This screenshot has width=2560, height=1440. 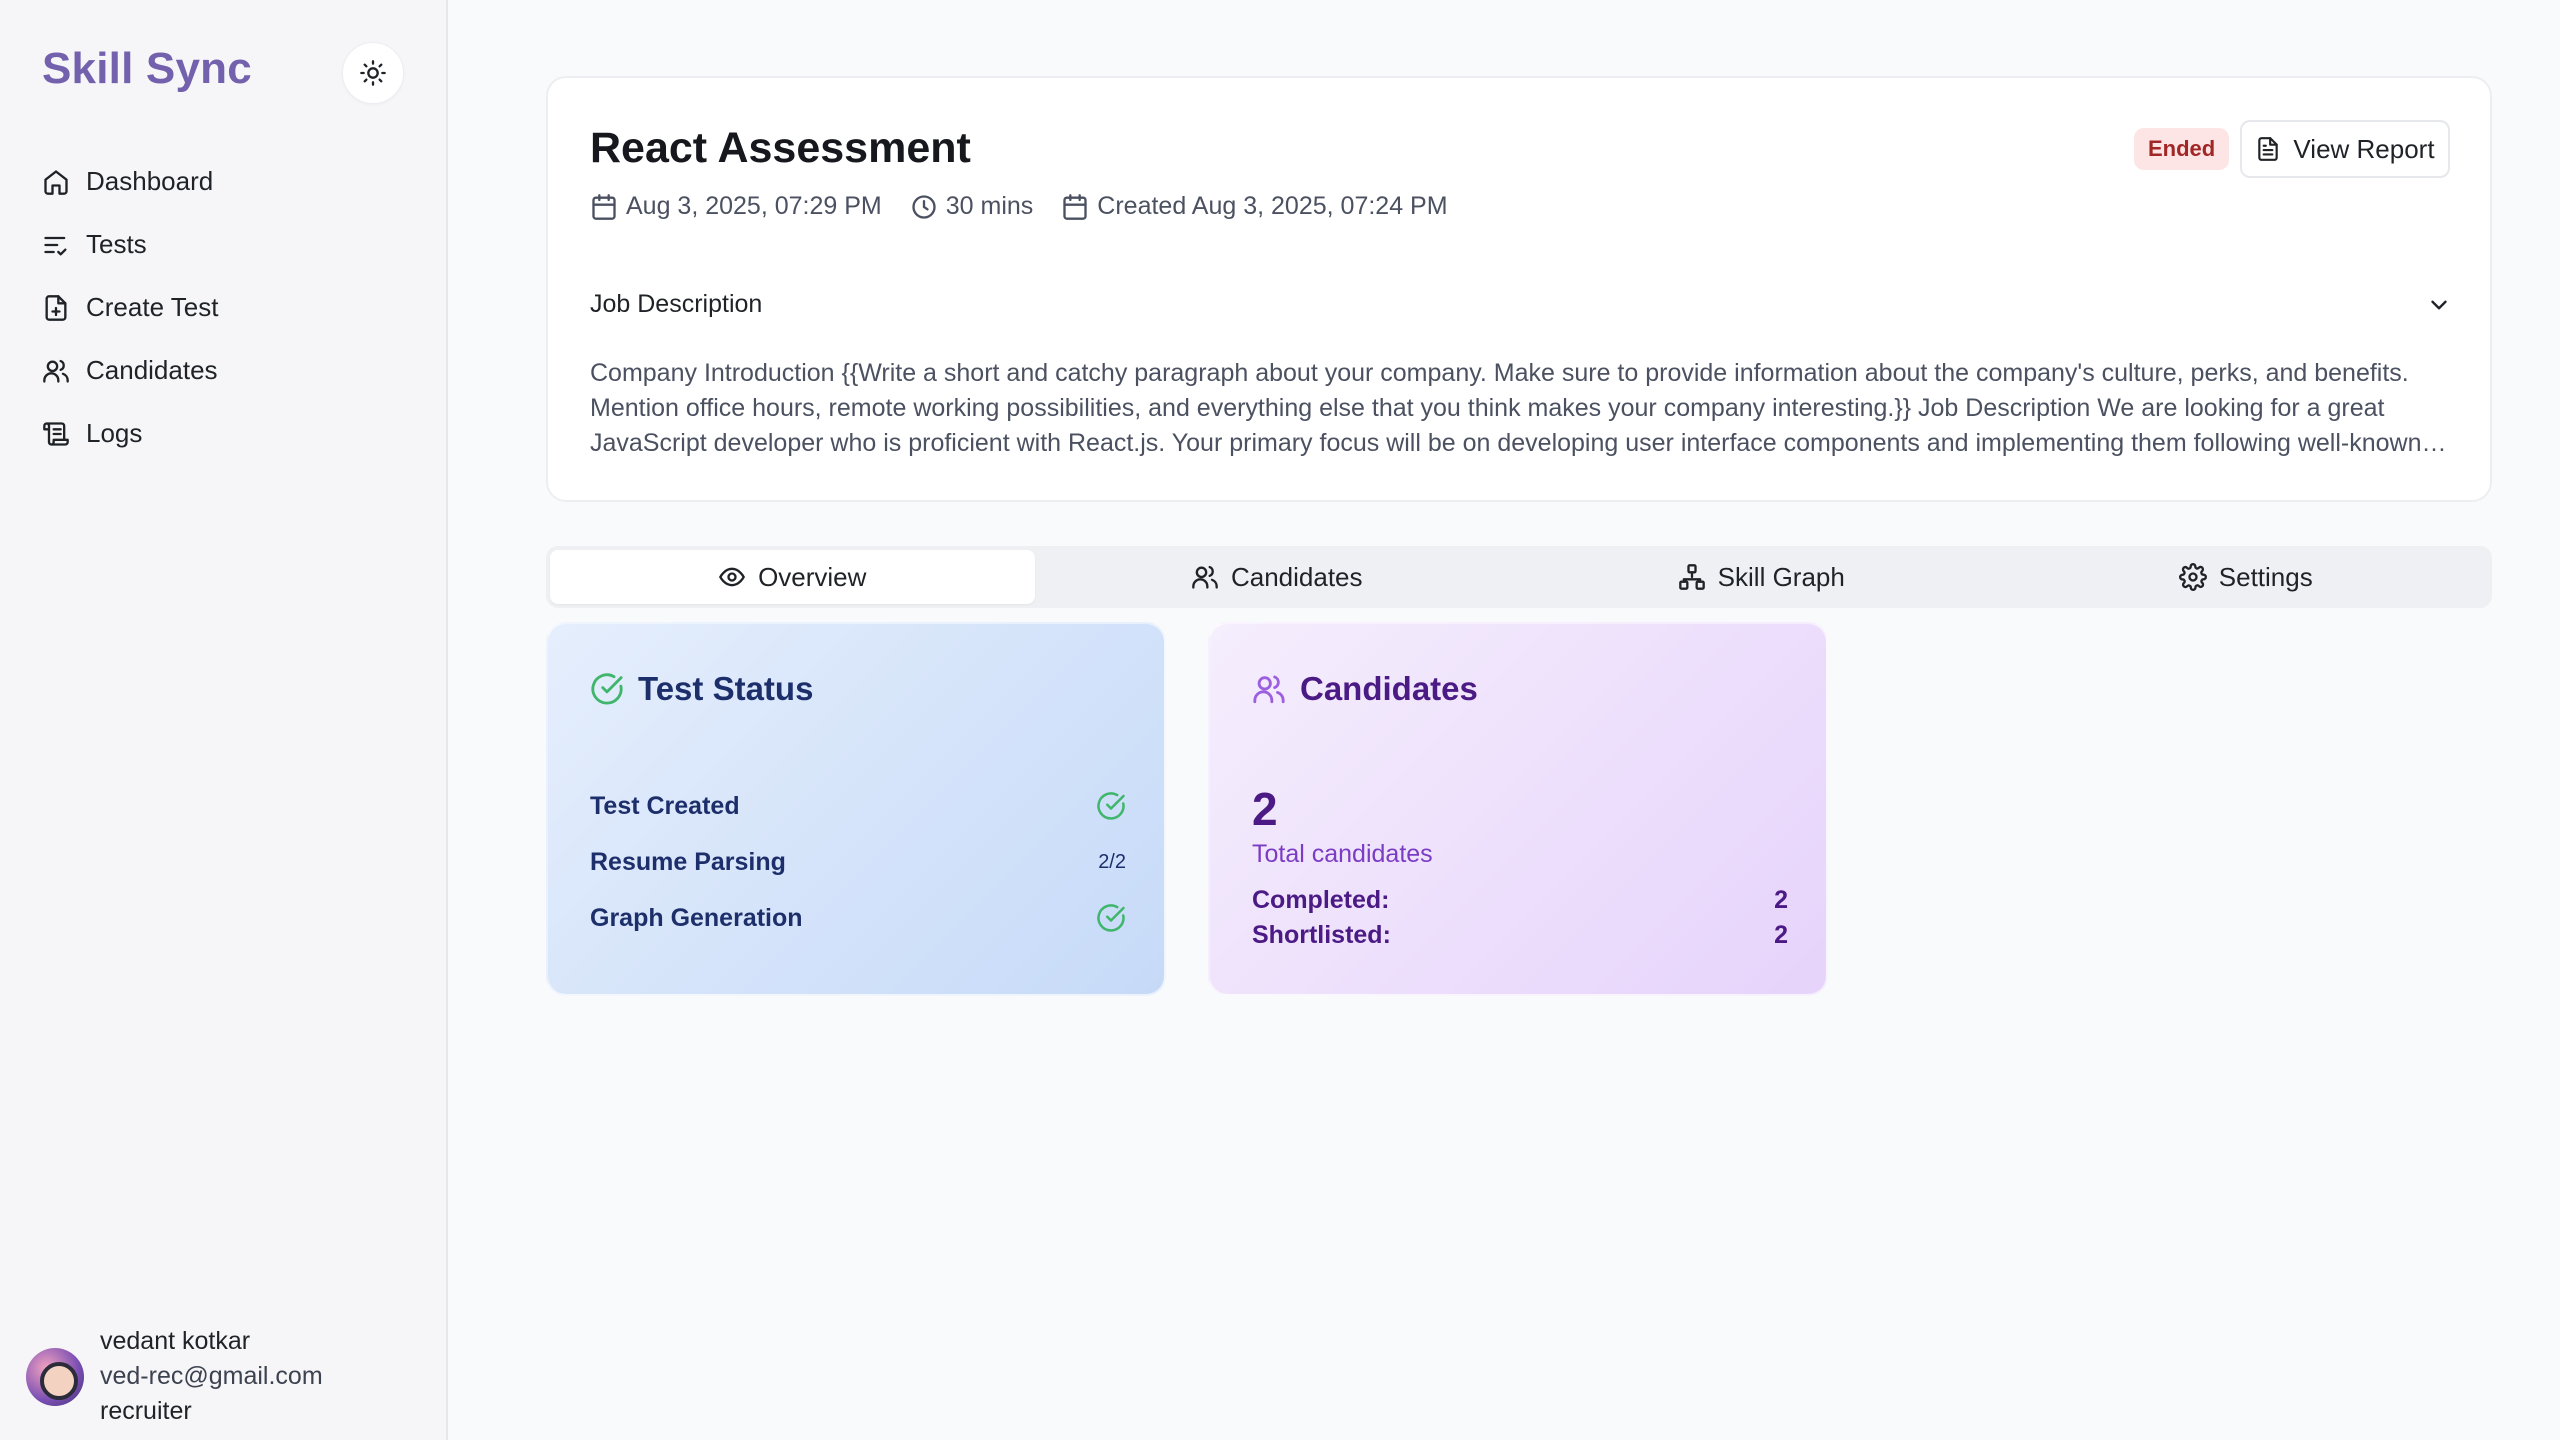 What do you see at coordinates (1342, 854) in the screenshot?
I see `total-candidates-label: Total candidates` at bounding box center [1342, 854].